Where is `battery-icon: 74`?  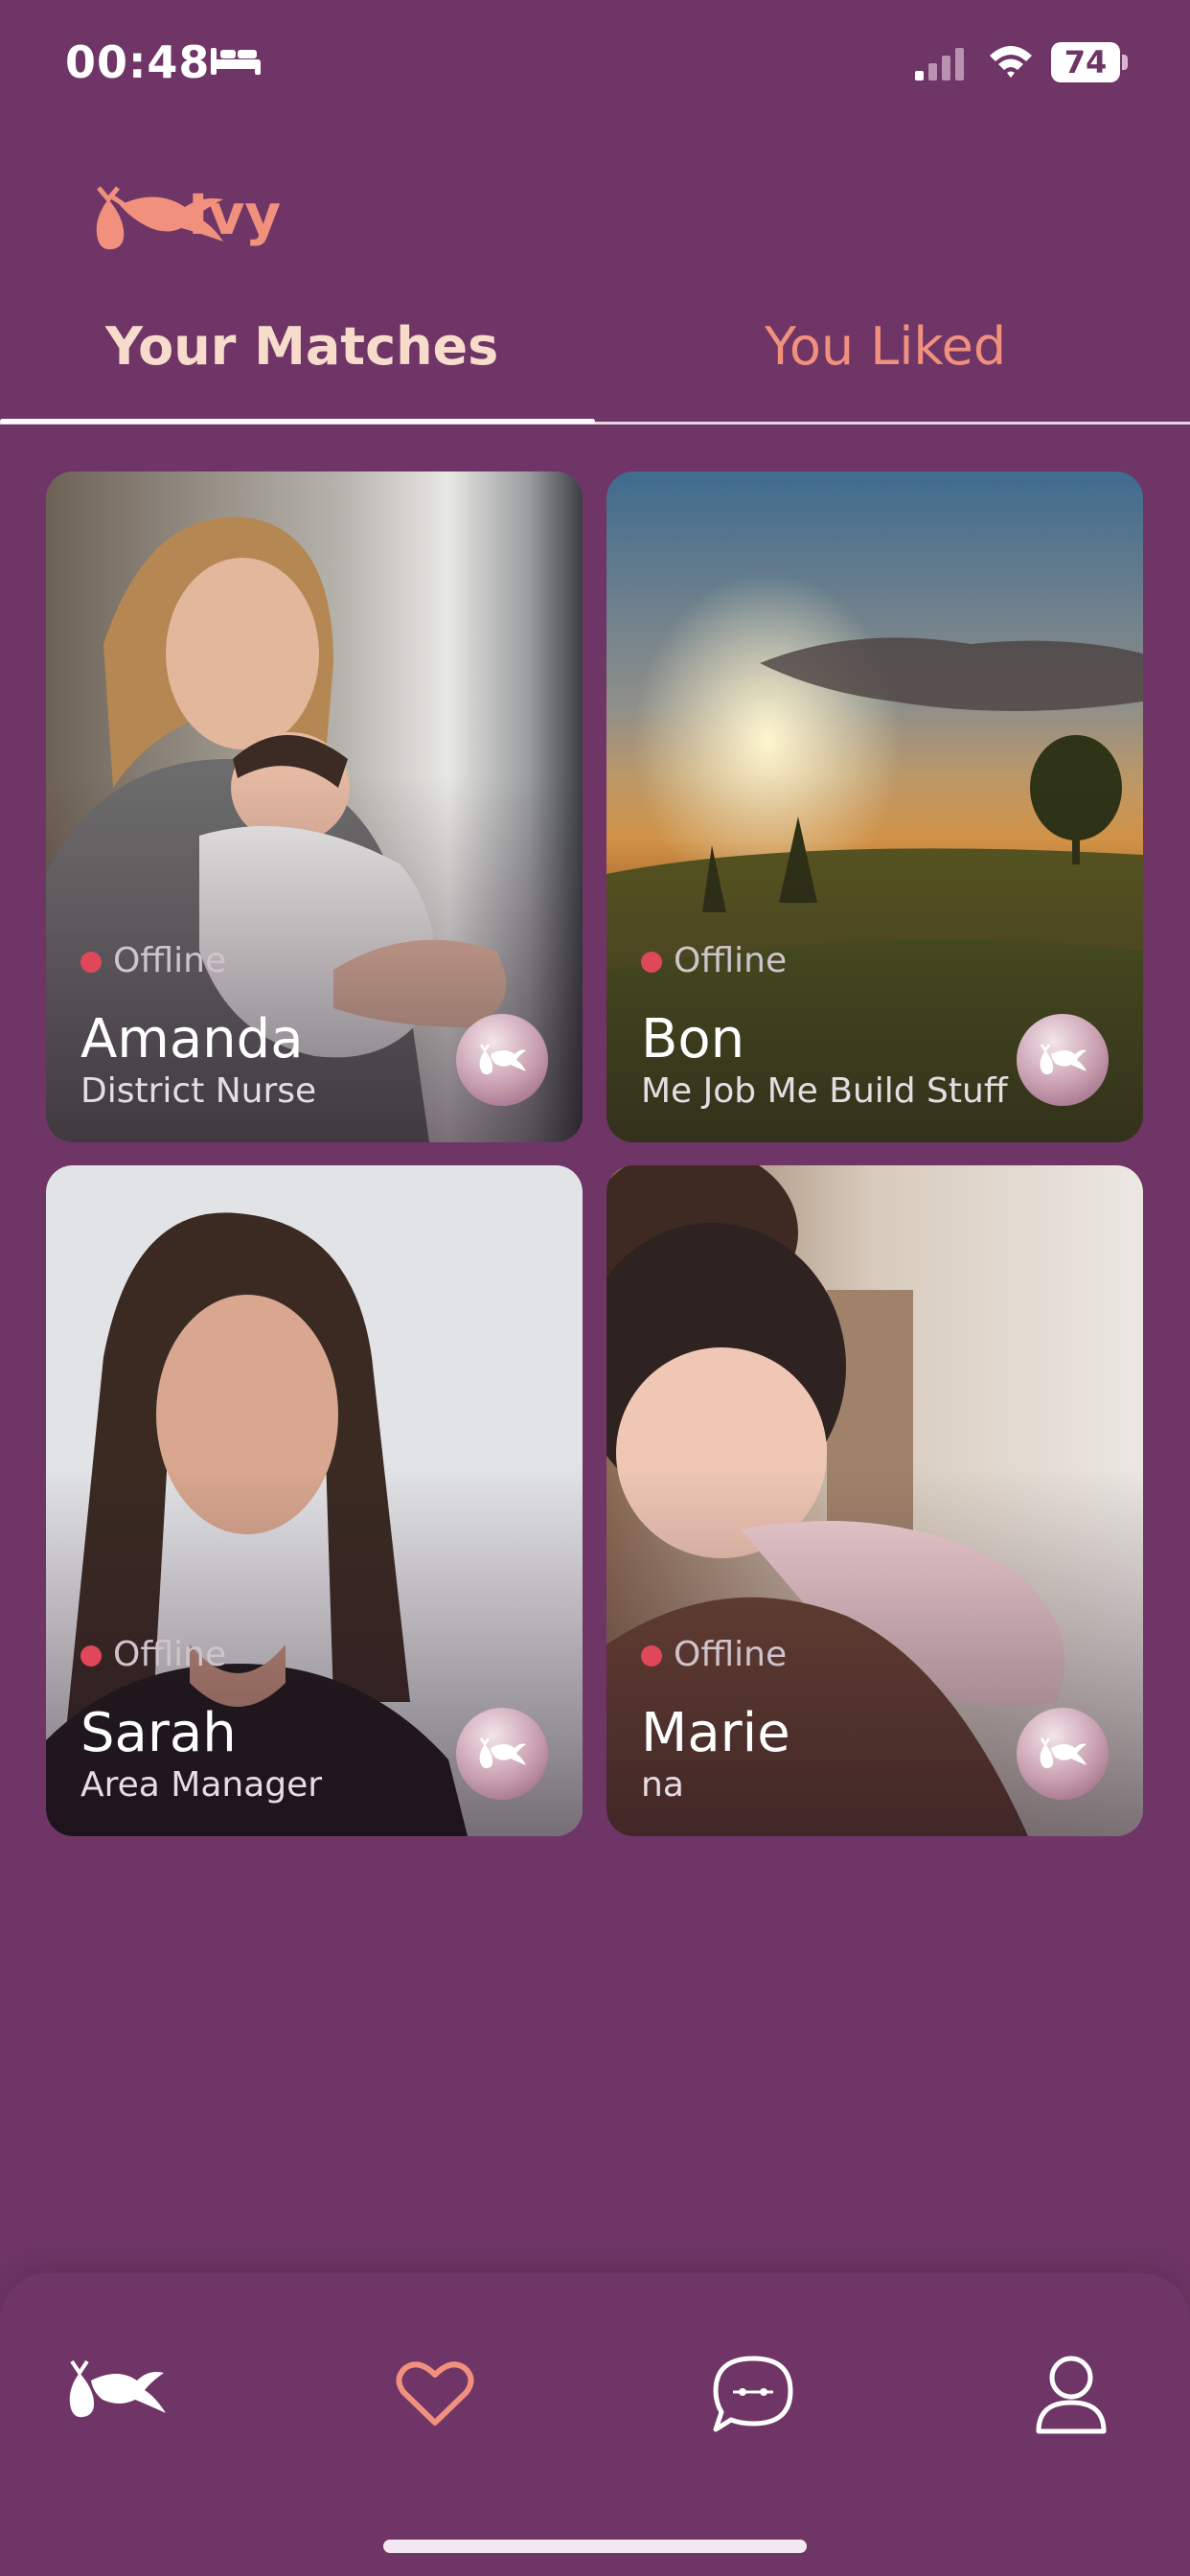 battery-icon: 74 is located at coordinates (1090, 62).